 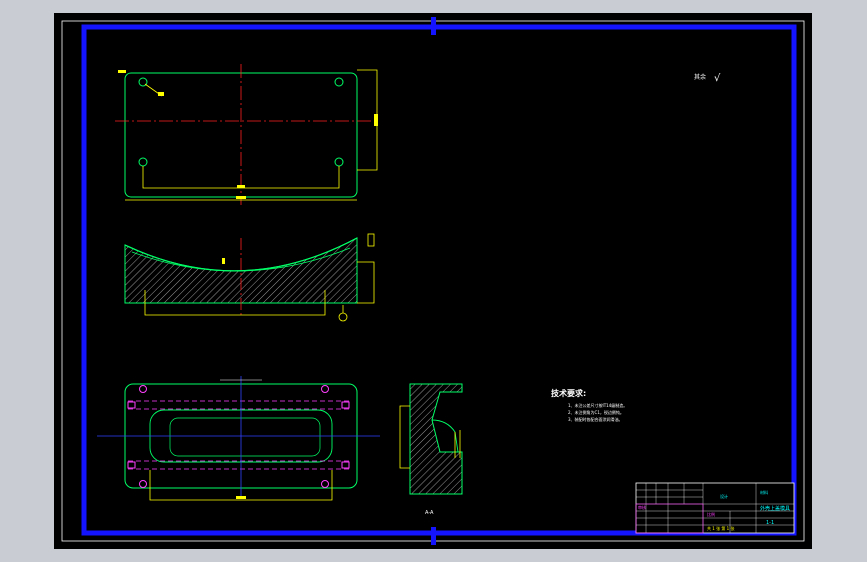 I want to click on tech-requirement-item: 1、未注公差尺寸按IT14级制造。, so click(x=597, y=405).